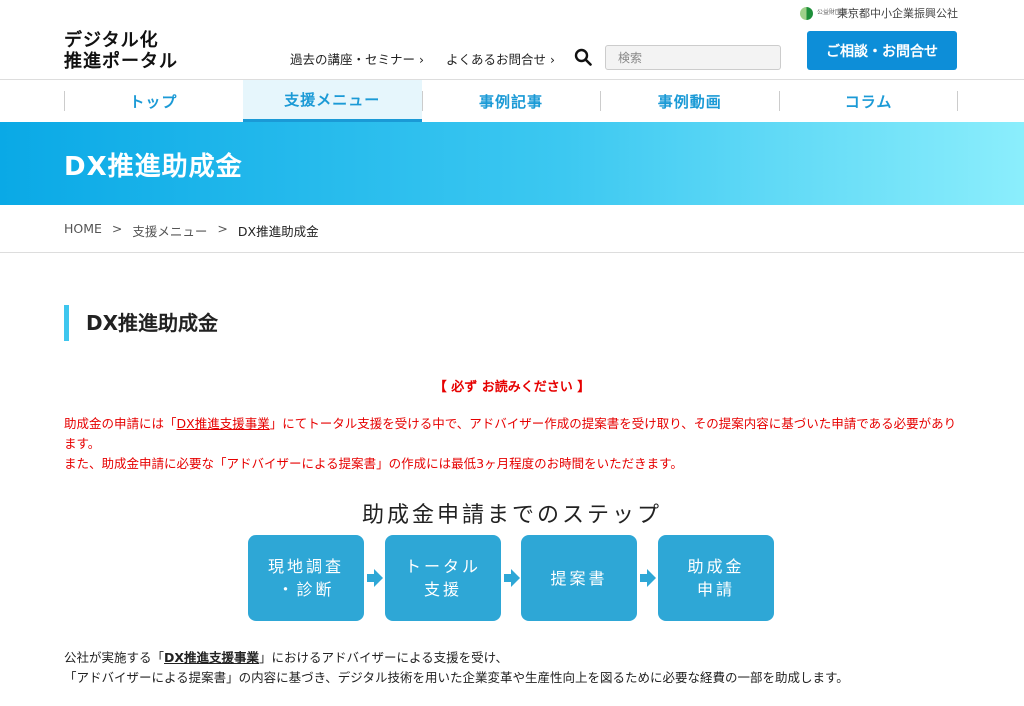 This screenshot has height=706, width=1024. Describe the element at coordinates (353, 59) in the screenshot. I see `header-link-label: 過去の講座・セミナー` at that location.